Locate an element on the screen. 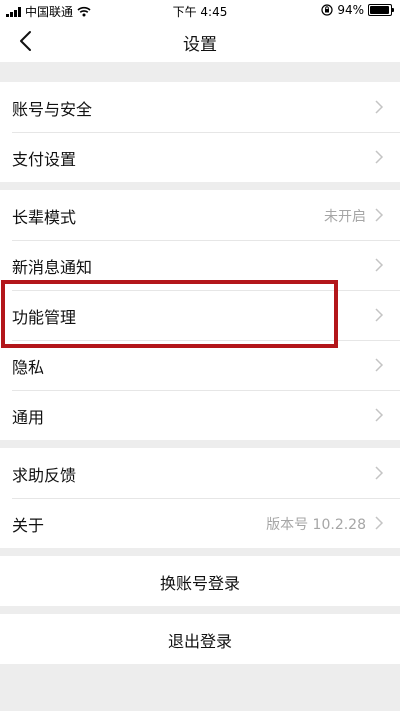 This screenshot has width=400, height=711. settings-group-help: 求助反馈 关于 版本号 10.2.28 is located at coordinates (200, 498).